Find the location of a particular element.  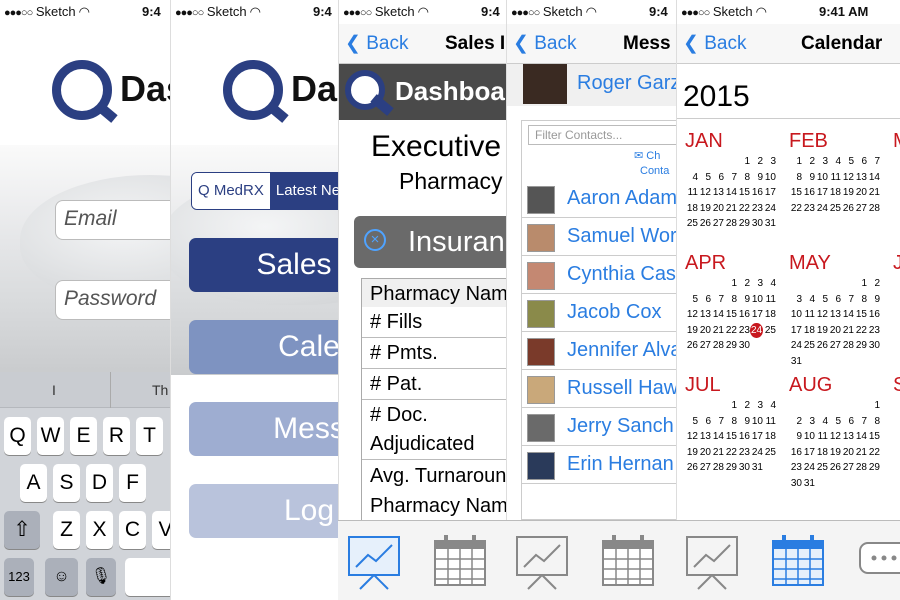

current-user-name: Roger Garz is located at coordinates (626, 83).